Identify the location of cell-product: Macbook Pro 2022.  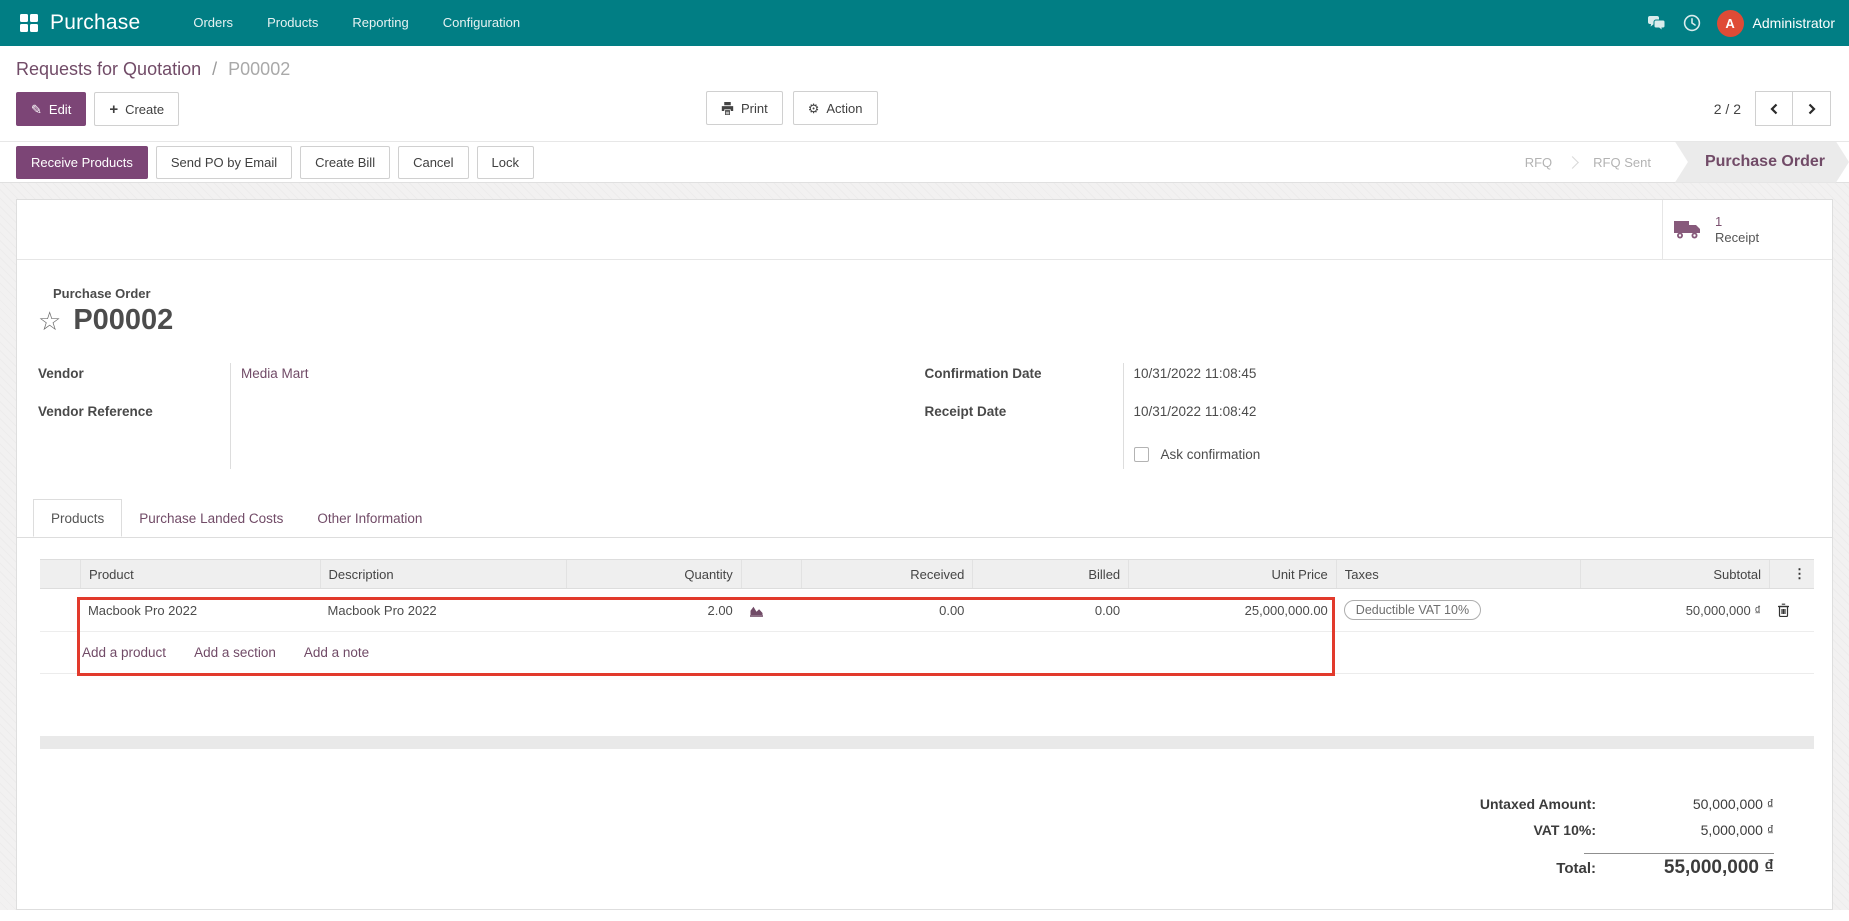
(142, 610).